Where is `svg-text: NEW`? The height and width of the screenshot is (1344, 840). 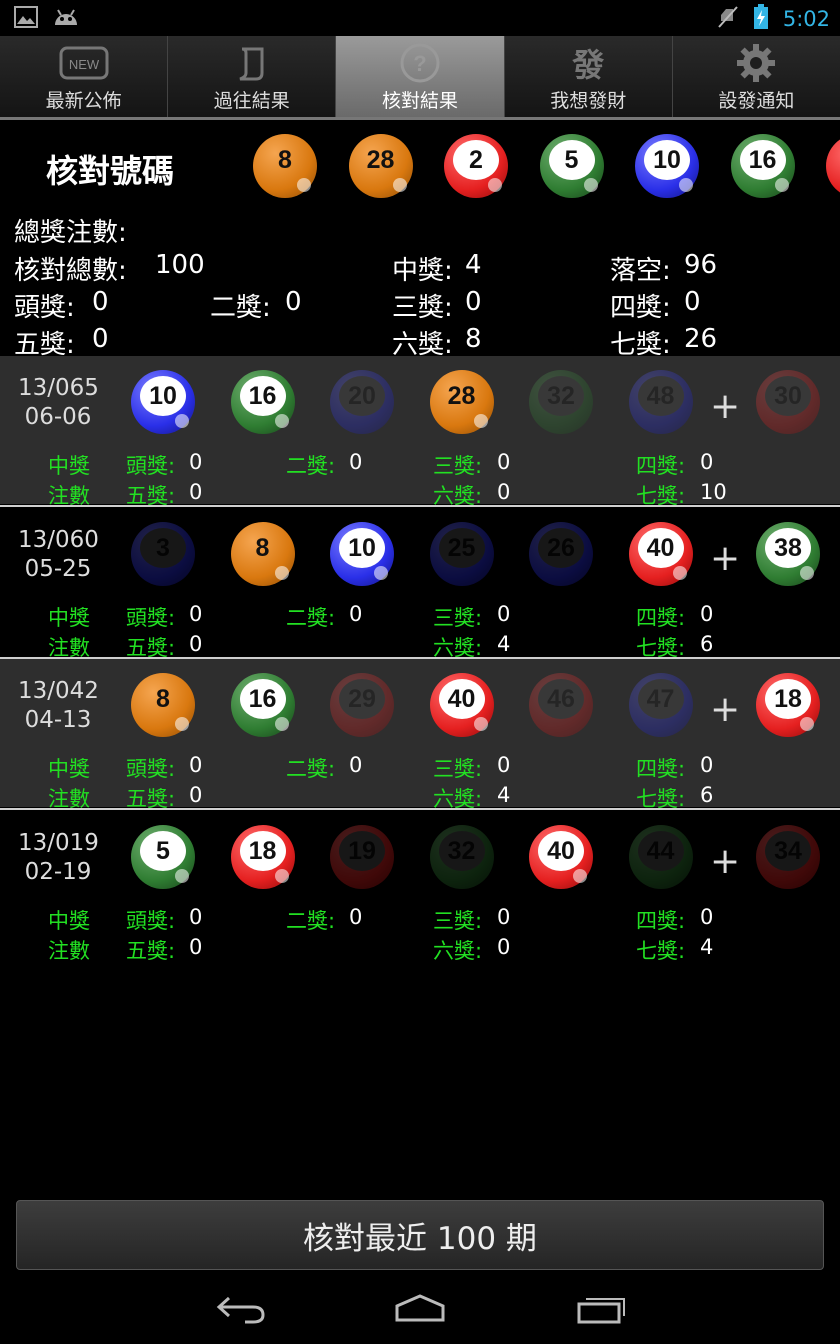
svg-text: NEW is located at coordinates (83, 64).